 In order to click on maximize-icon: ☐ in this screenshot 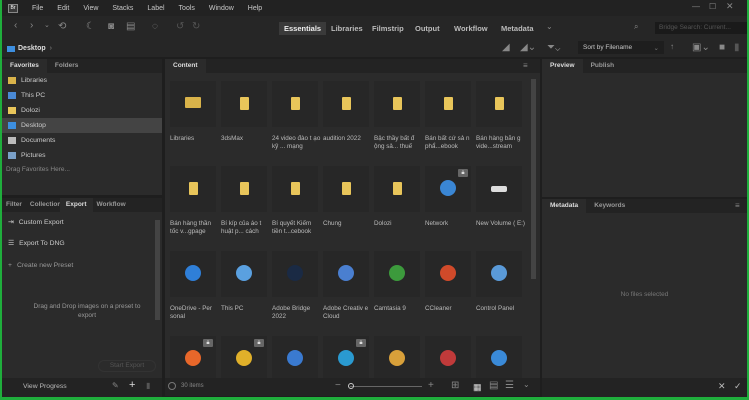, I will do `click(712, 6)`.